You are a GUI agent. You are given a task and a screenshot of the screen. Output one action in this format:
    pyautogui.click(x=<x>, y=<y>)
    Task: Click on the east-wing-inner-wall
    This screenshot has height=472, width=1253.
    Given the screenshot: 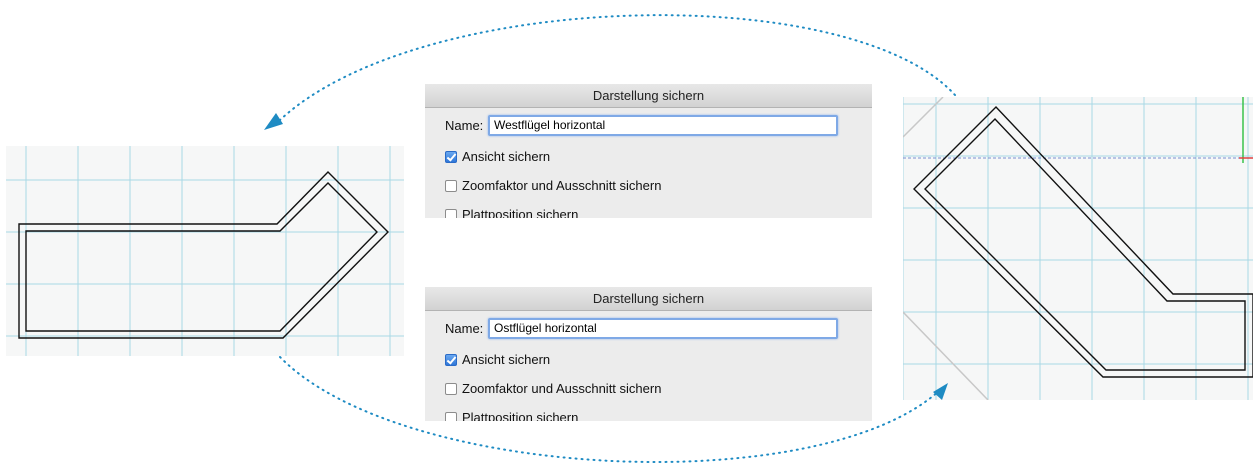 What is the action you would take?
    pyautogui.click(x=1085, y=244)
    